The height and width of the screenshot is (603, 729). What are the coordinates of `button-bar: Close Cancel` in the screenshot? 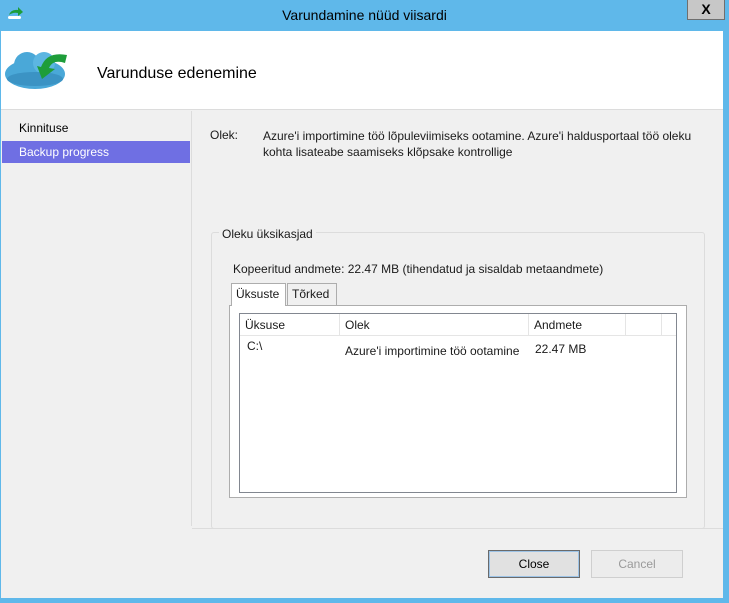 It's located at (457, 563).